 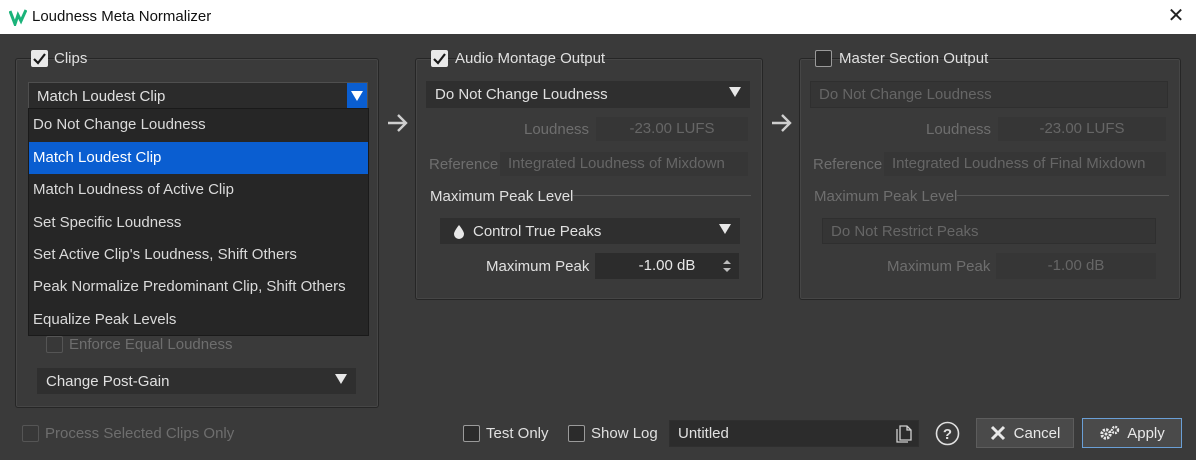 What do you see at coordinates (1082, 129) in the screenshot?
I see `master-loudness-field: -23.00 LUFS` at bounding box center [1082, 129].